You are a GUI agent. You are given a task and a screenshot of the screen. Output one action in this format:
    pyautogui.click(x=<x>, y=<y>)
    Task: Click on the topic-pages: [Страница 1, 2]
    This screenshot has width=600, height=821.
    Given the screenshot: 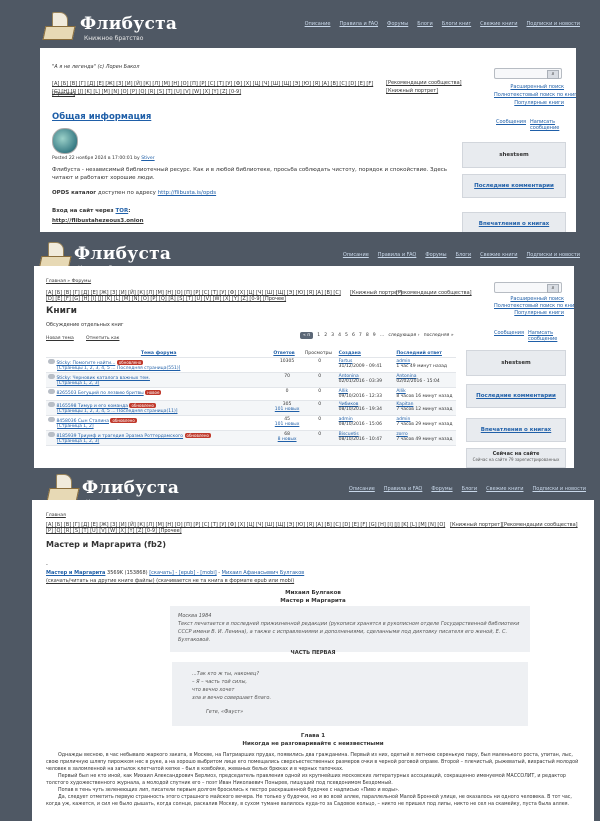 What is the action you would take?
    pyautogui.click(x=163, y=426)
    